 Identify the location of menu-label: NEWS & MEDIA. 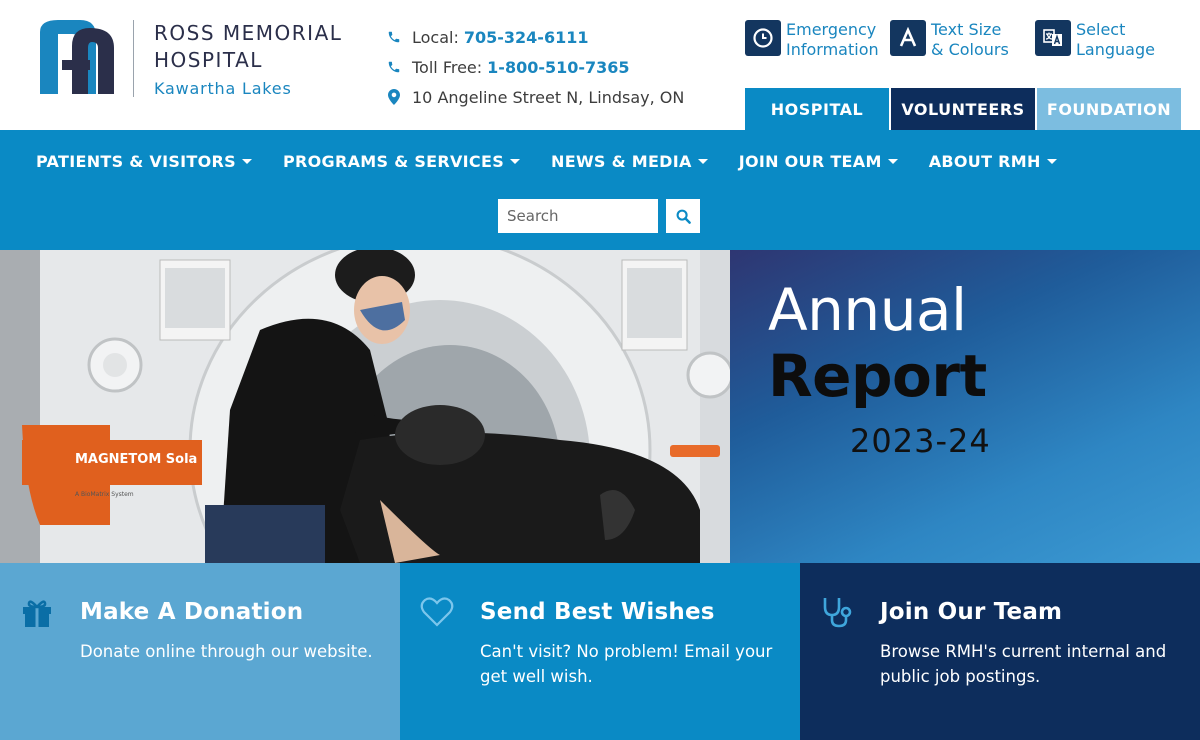
(621, 161).